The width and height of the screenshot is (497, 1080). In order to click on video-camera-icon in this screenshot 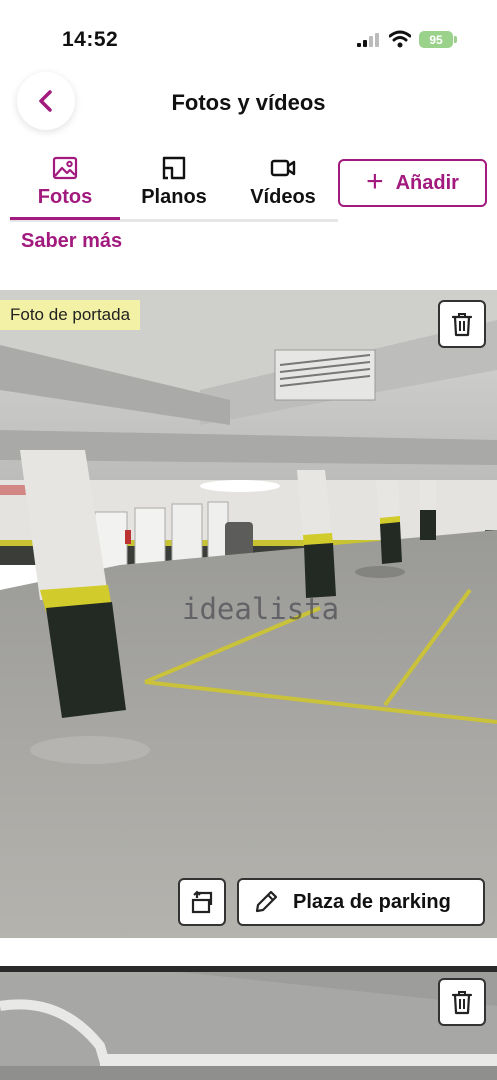, I will do `click(283, 168)`.